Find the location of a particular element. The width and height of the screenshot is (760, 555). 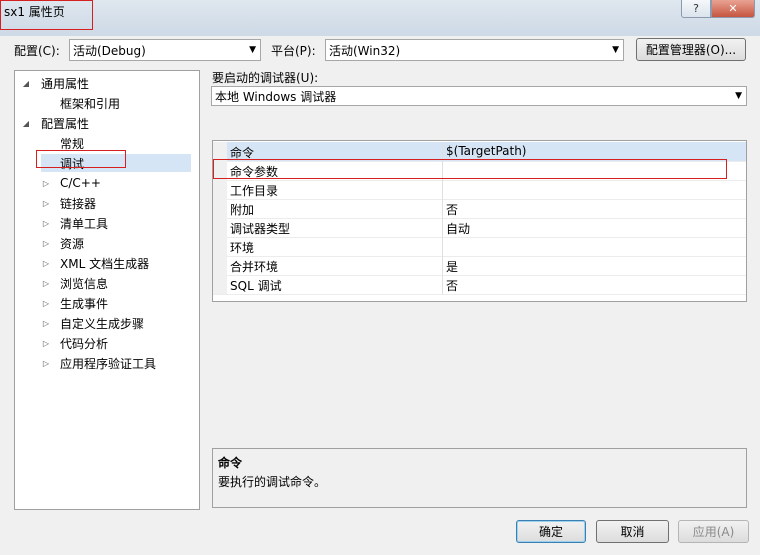

tree-item-label: 资源 is located at coordinates (72, 243).